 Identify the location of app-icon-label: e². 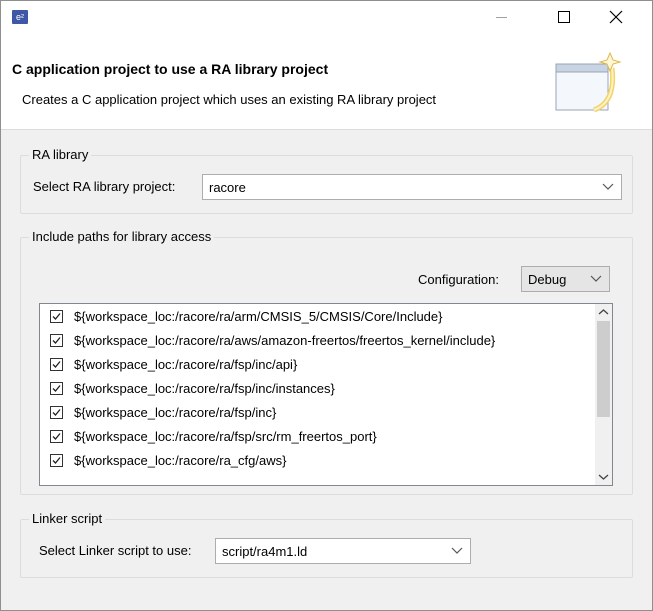
(19, 17).